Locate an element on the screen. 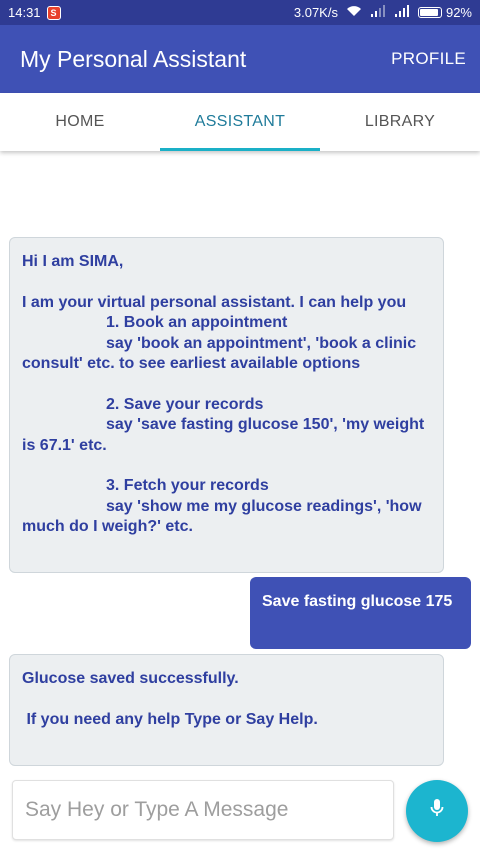  tab-bar: HOME ASSISTANT LIBRARY is located at coordinates (240, 122).